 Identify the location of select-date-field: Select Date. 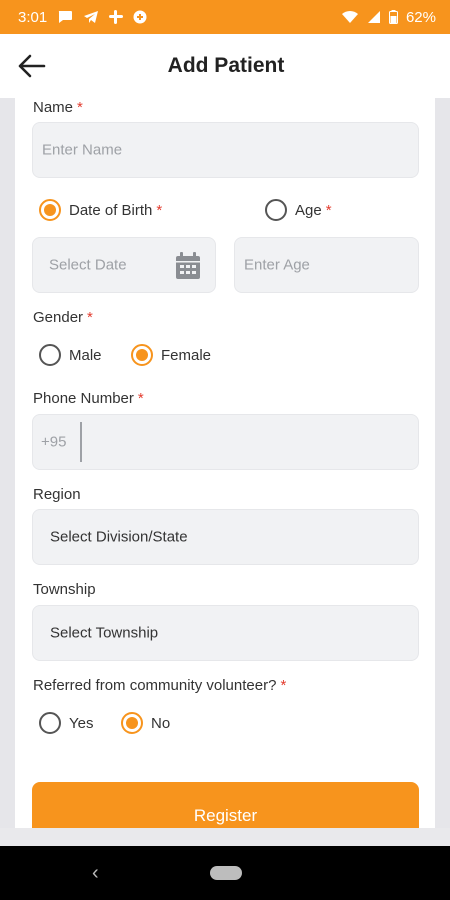
(124, 265).